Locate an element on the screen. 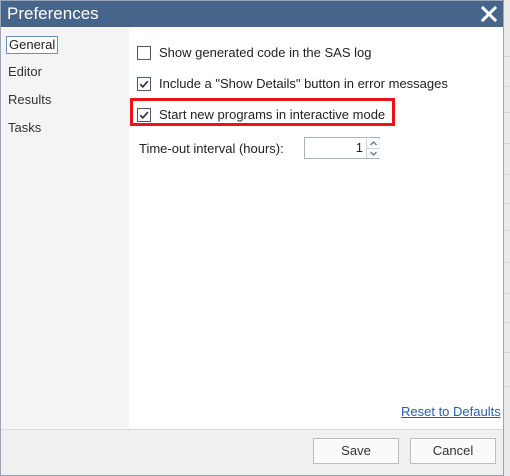 The image size is (510, 476). chevron-up-icon is located at coordinates (373, 143).